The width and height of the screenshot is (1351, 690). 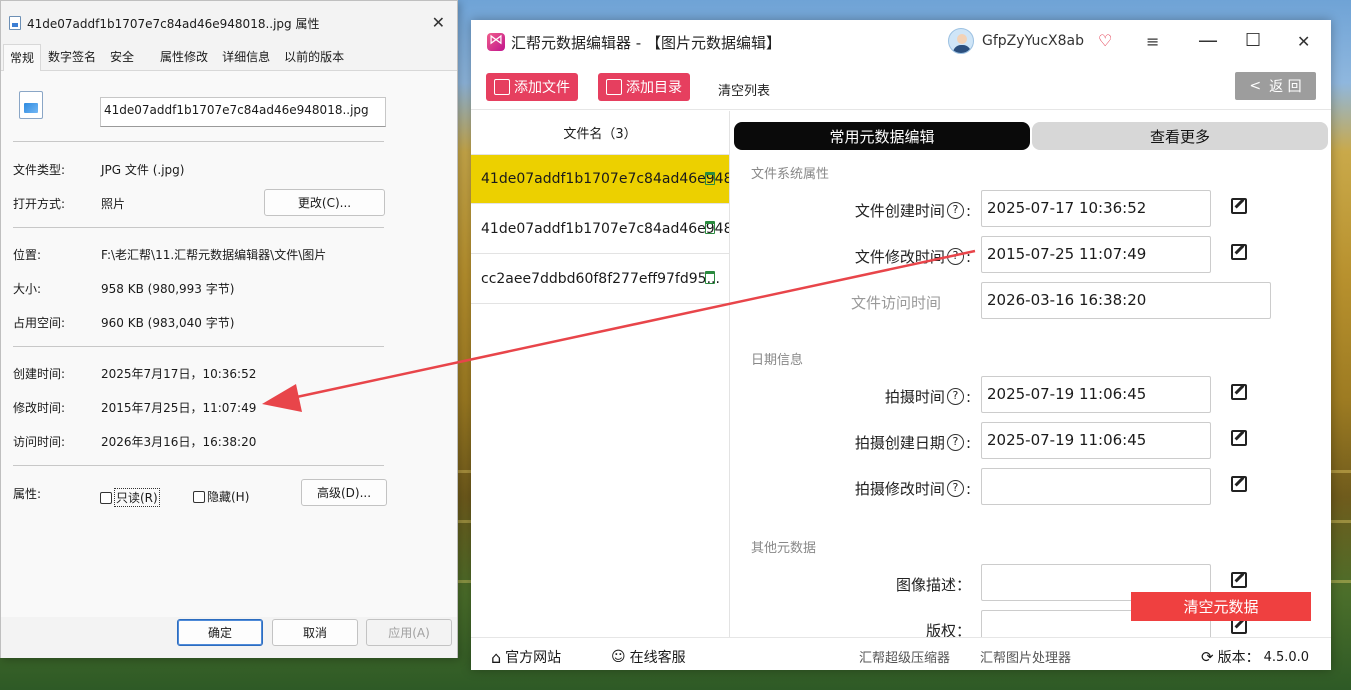 What do you see at coordinates (1255, 657) in the screenshot?
I see `version-info: ⟳ 版本： 4.5.0.0` at bounding box center [1255, 657].